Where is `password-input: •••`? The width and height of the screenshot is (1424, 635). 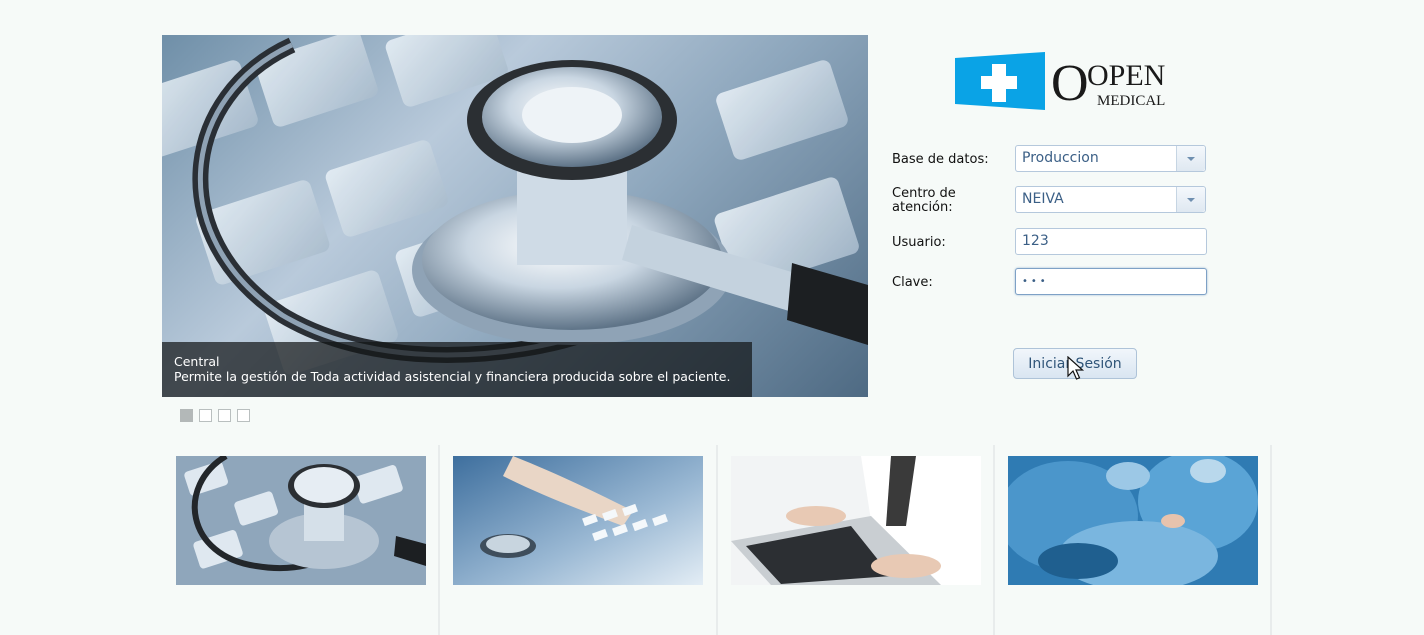
password-input: ••• is located at coordinates (1111, 281).